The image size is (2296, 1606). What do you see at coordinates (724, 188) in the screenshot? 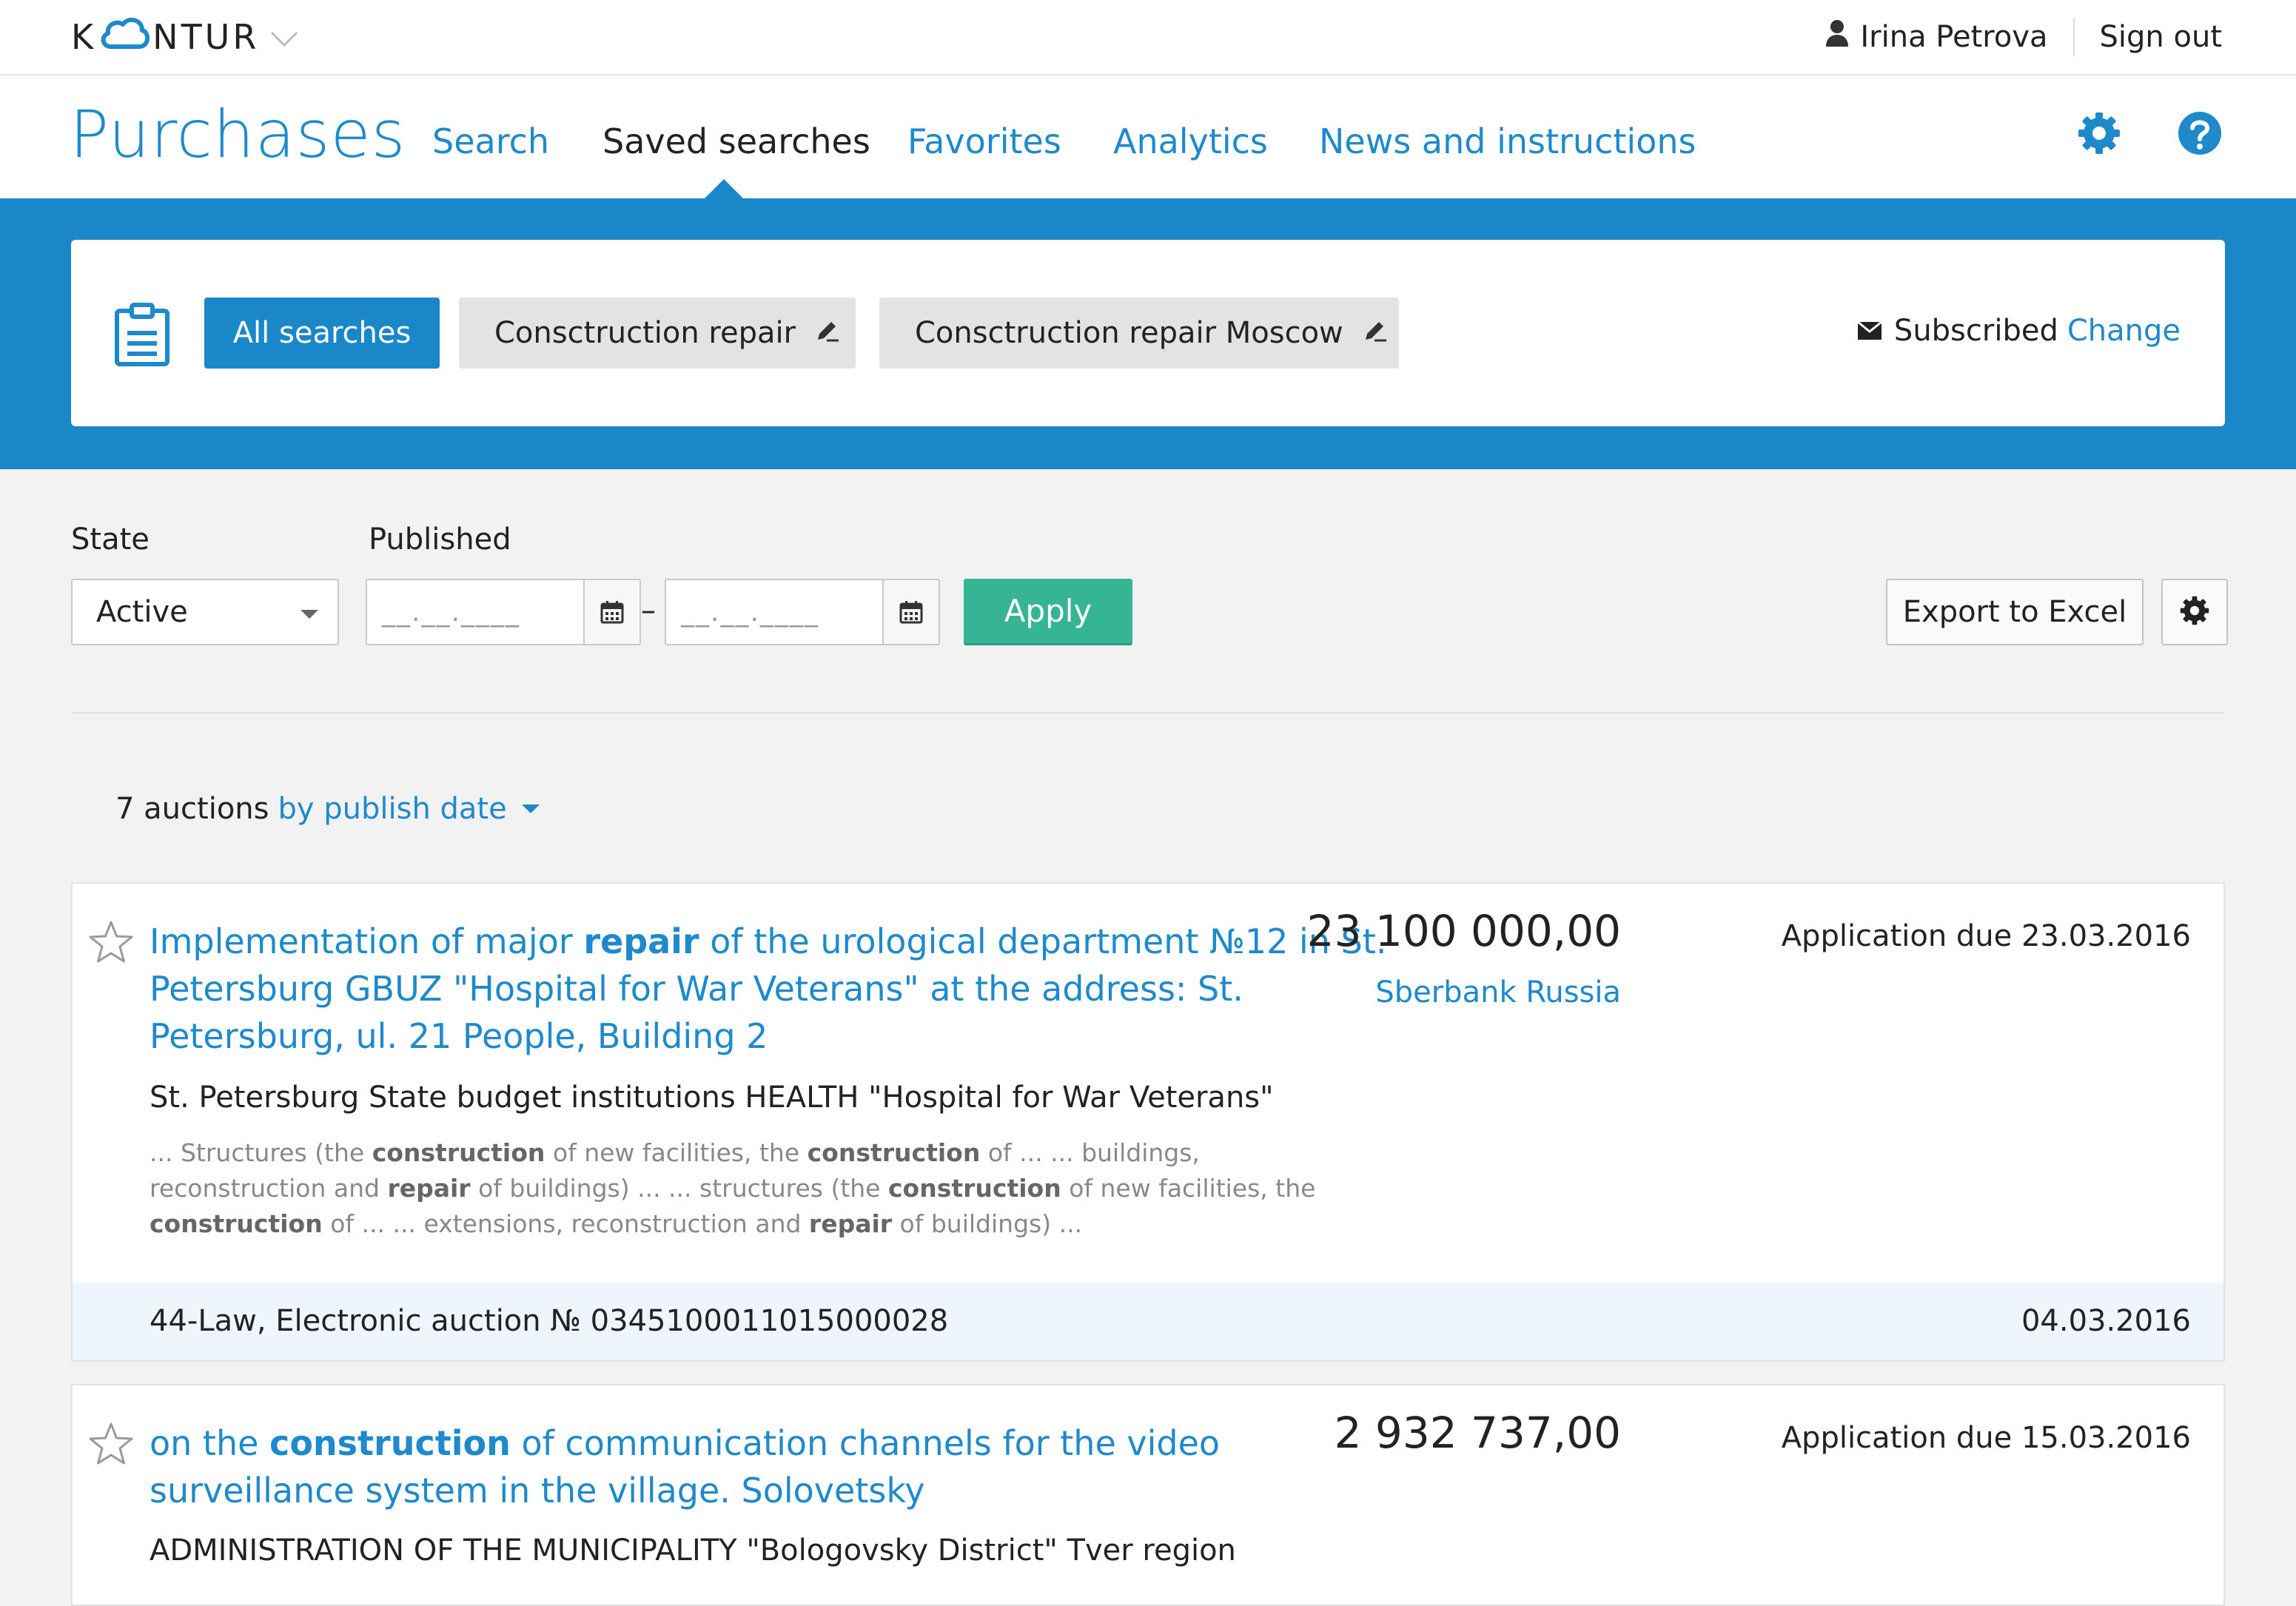
I see `active-tab-caret` at bounding box center [724, 188].